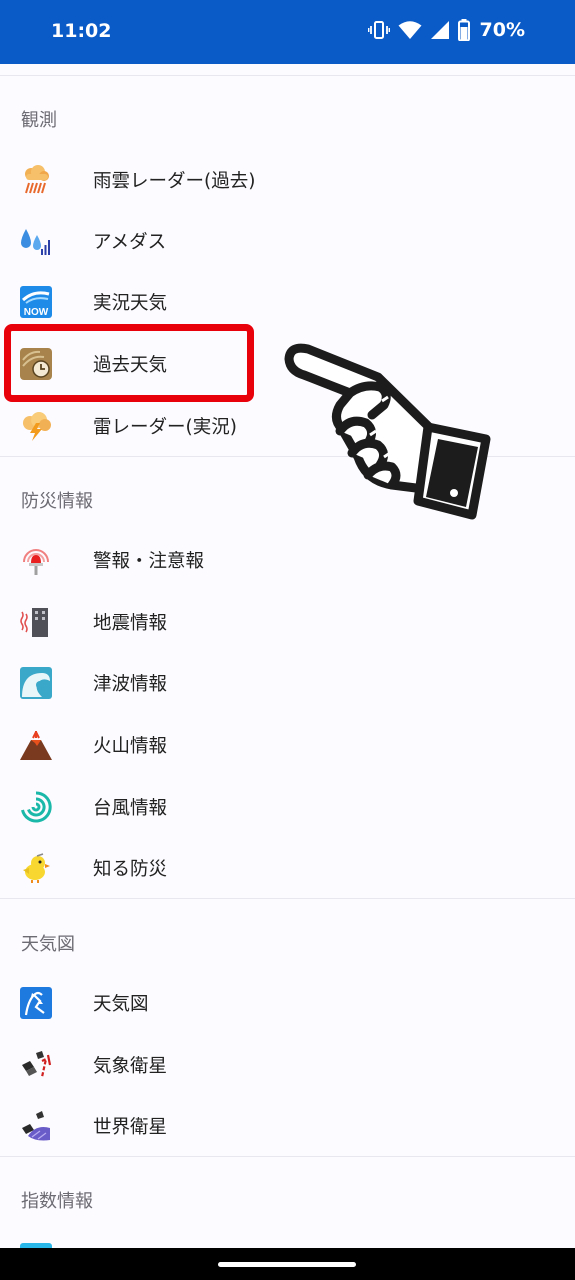 The height and width of the screenshot is (1280, 575). What do you see at coordinates (121, 1004) in the screenshot?
I see `menu-item-label: 天気図` at bounding box center [121, 1004].